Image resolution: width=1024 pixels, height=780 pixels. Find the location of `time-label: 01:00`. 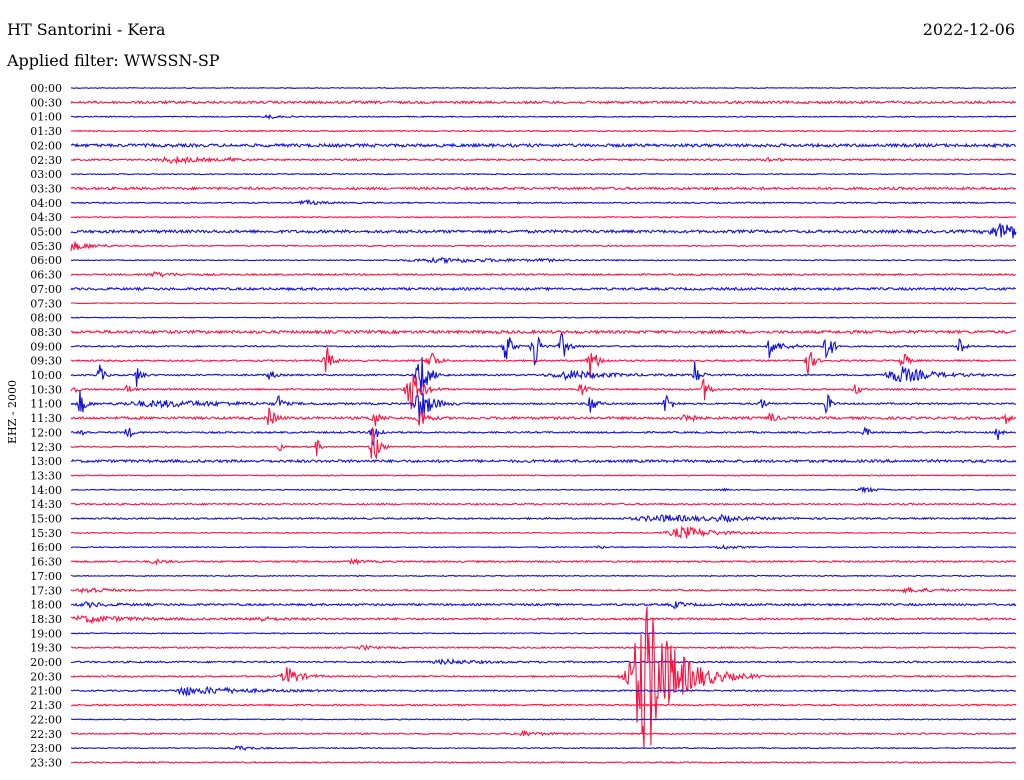

time-label: 01:00 is located at coordinates (46, 117).